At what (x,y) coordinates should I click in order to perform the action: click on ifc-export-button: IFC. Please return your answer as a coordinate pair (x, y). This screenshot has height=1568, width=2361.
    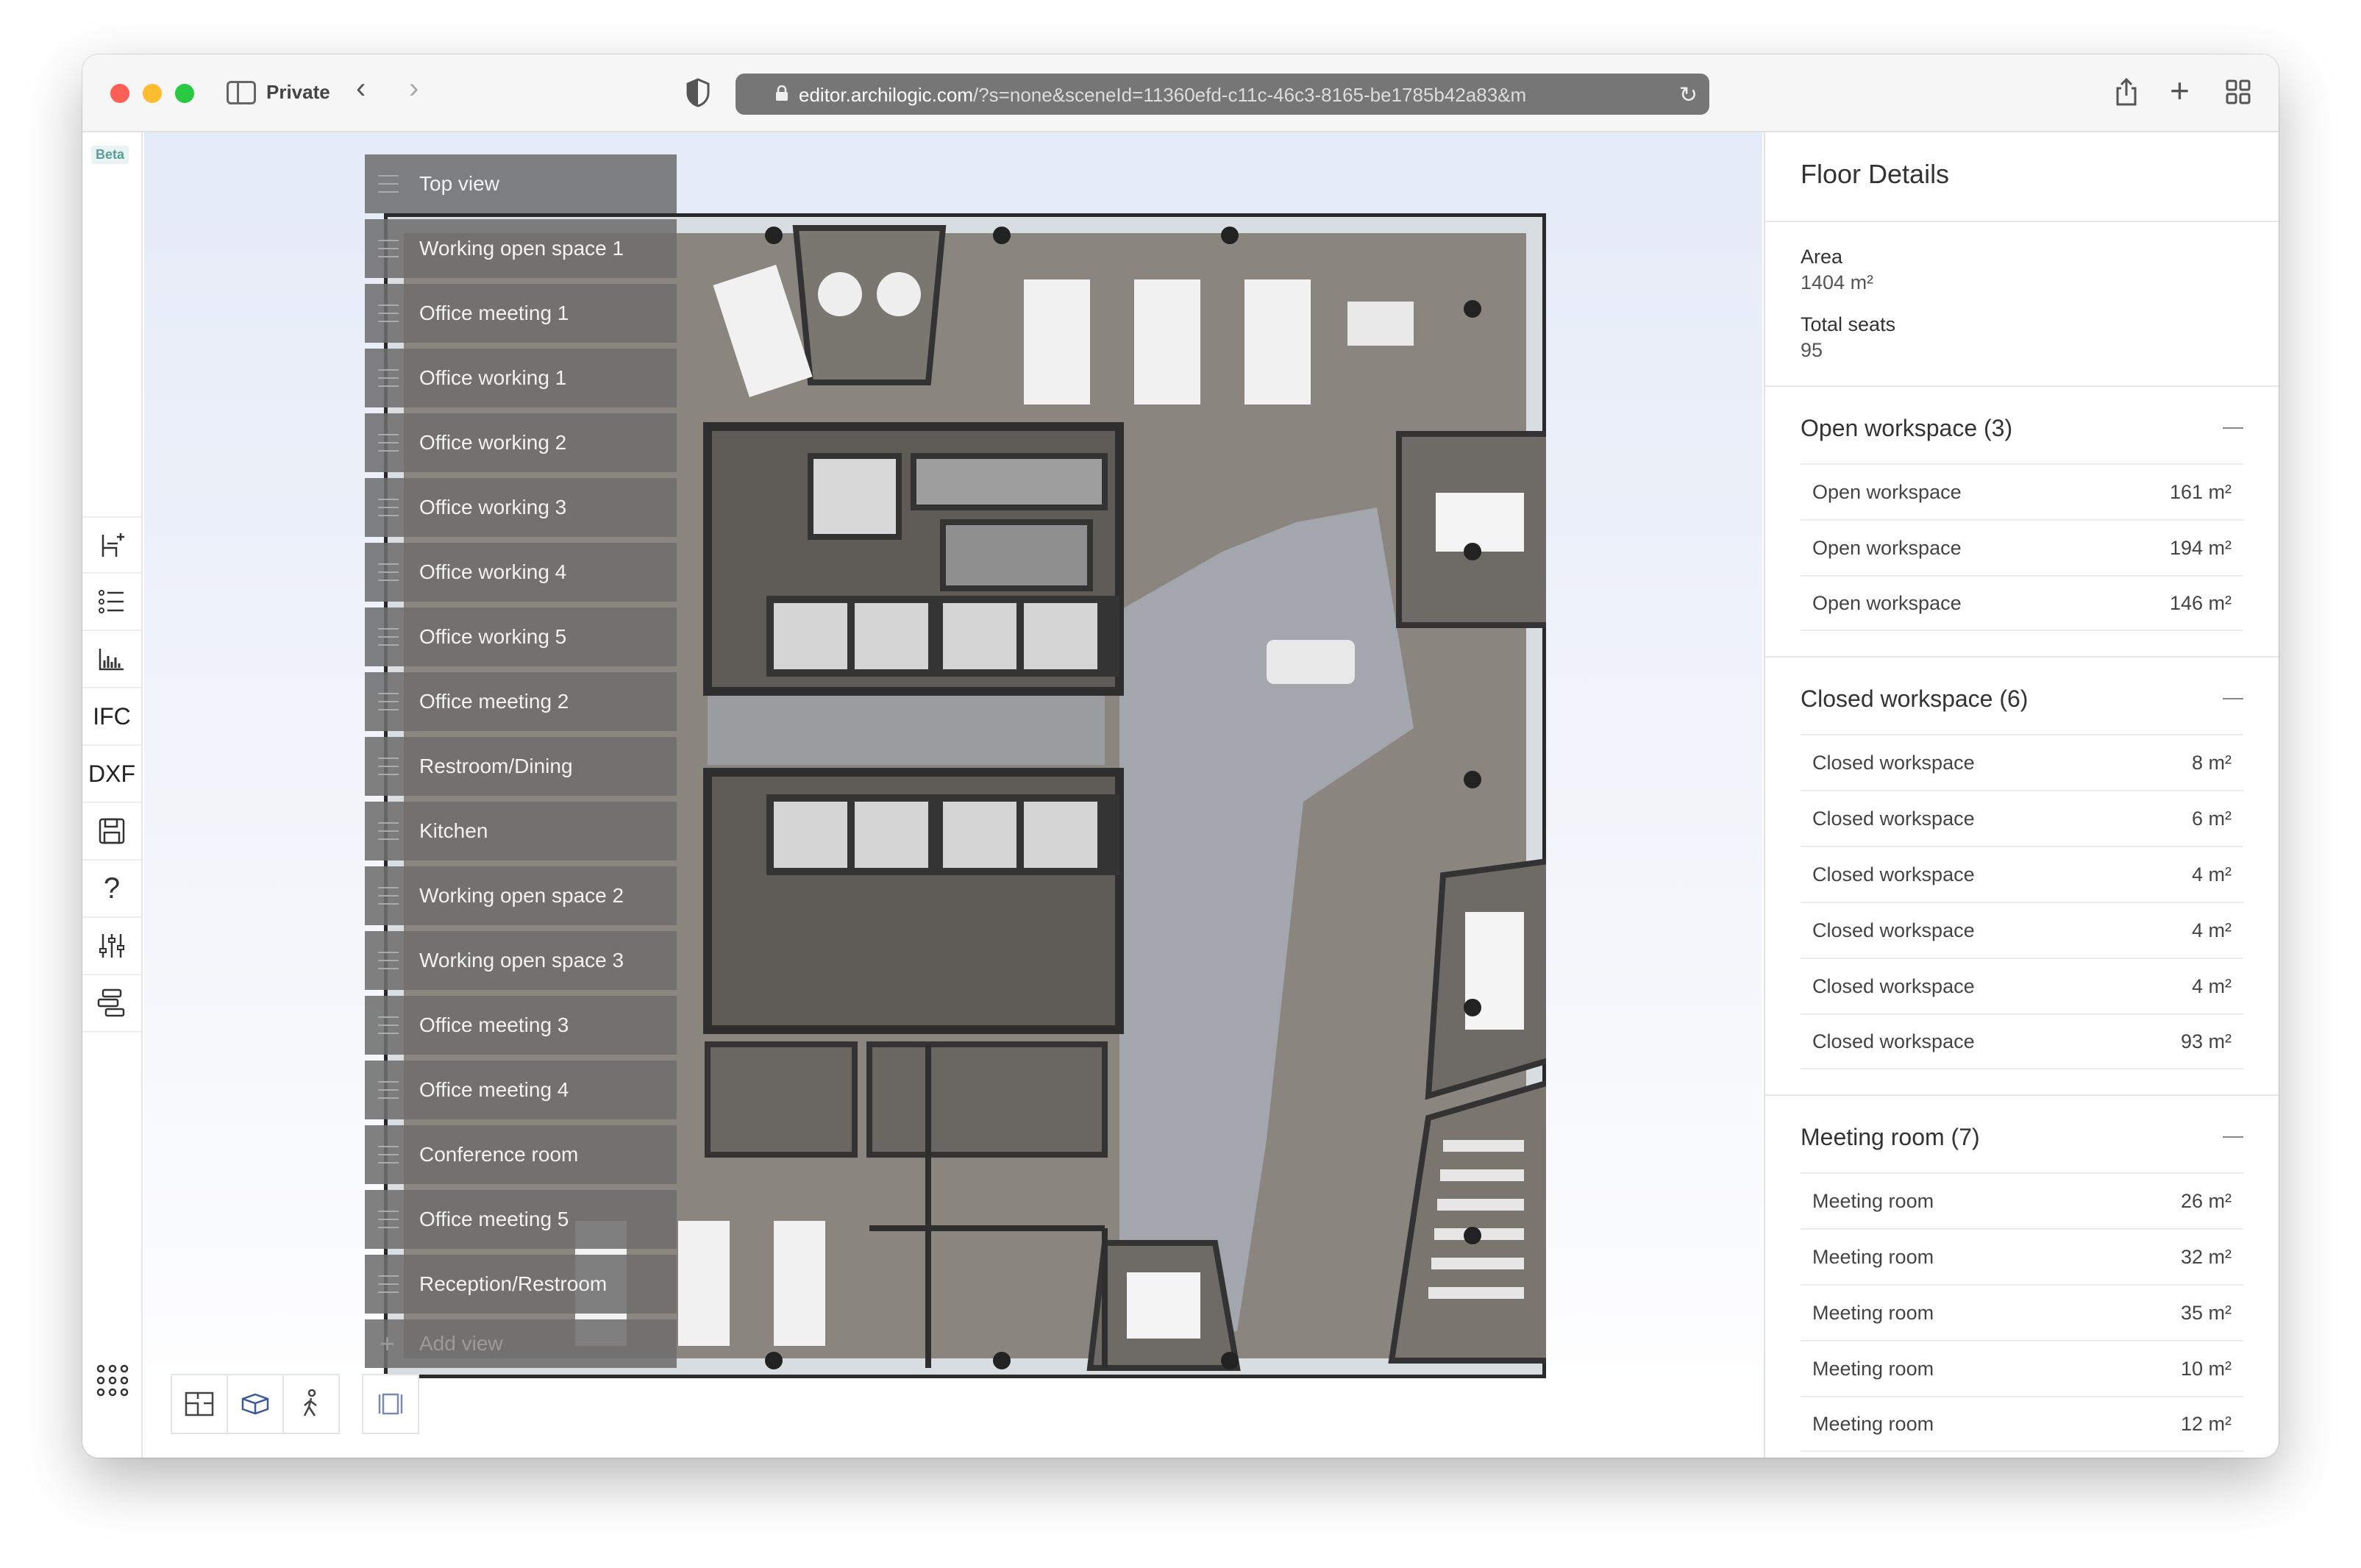
    Looking at the image, I should click on (112, 717).